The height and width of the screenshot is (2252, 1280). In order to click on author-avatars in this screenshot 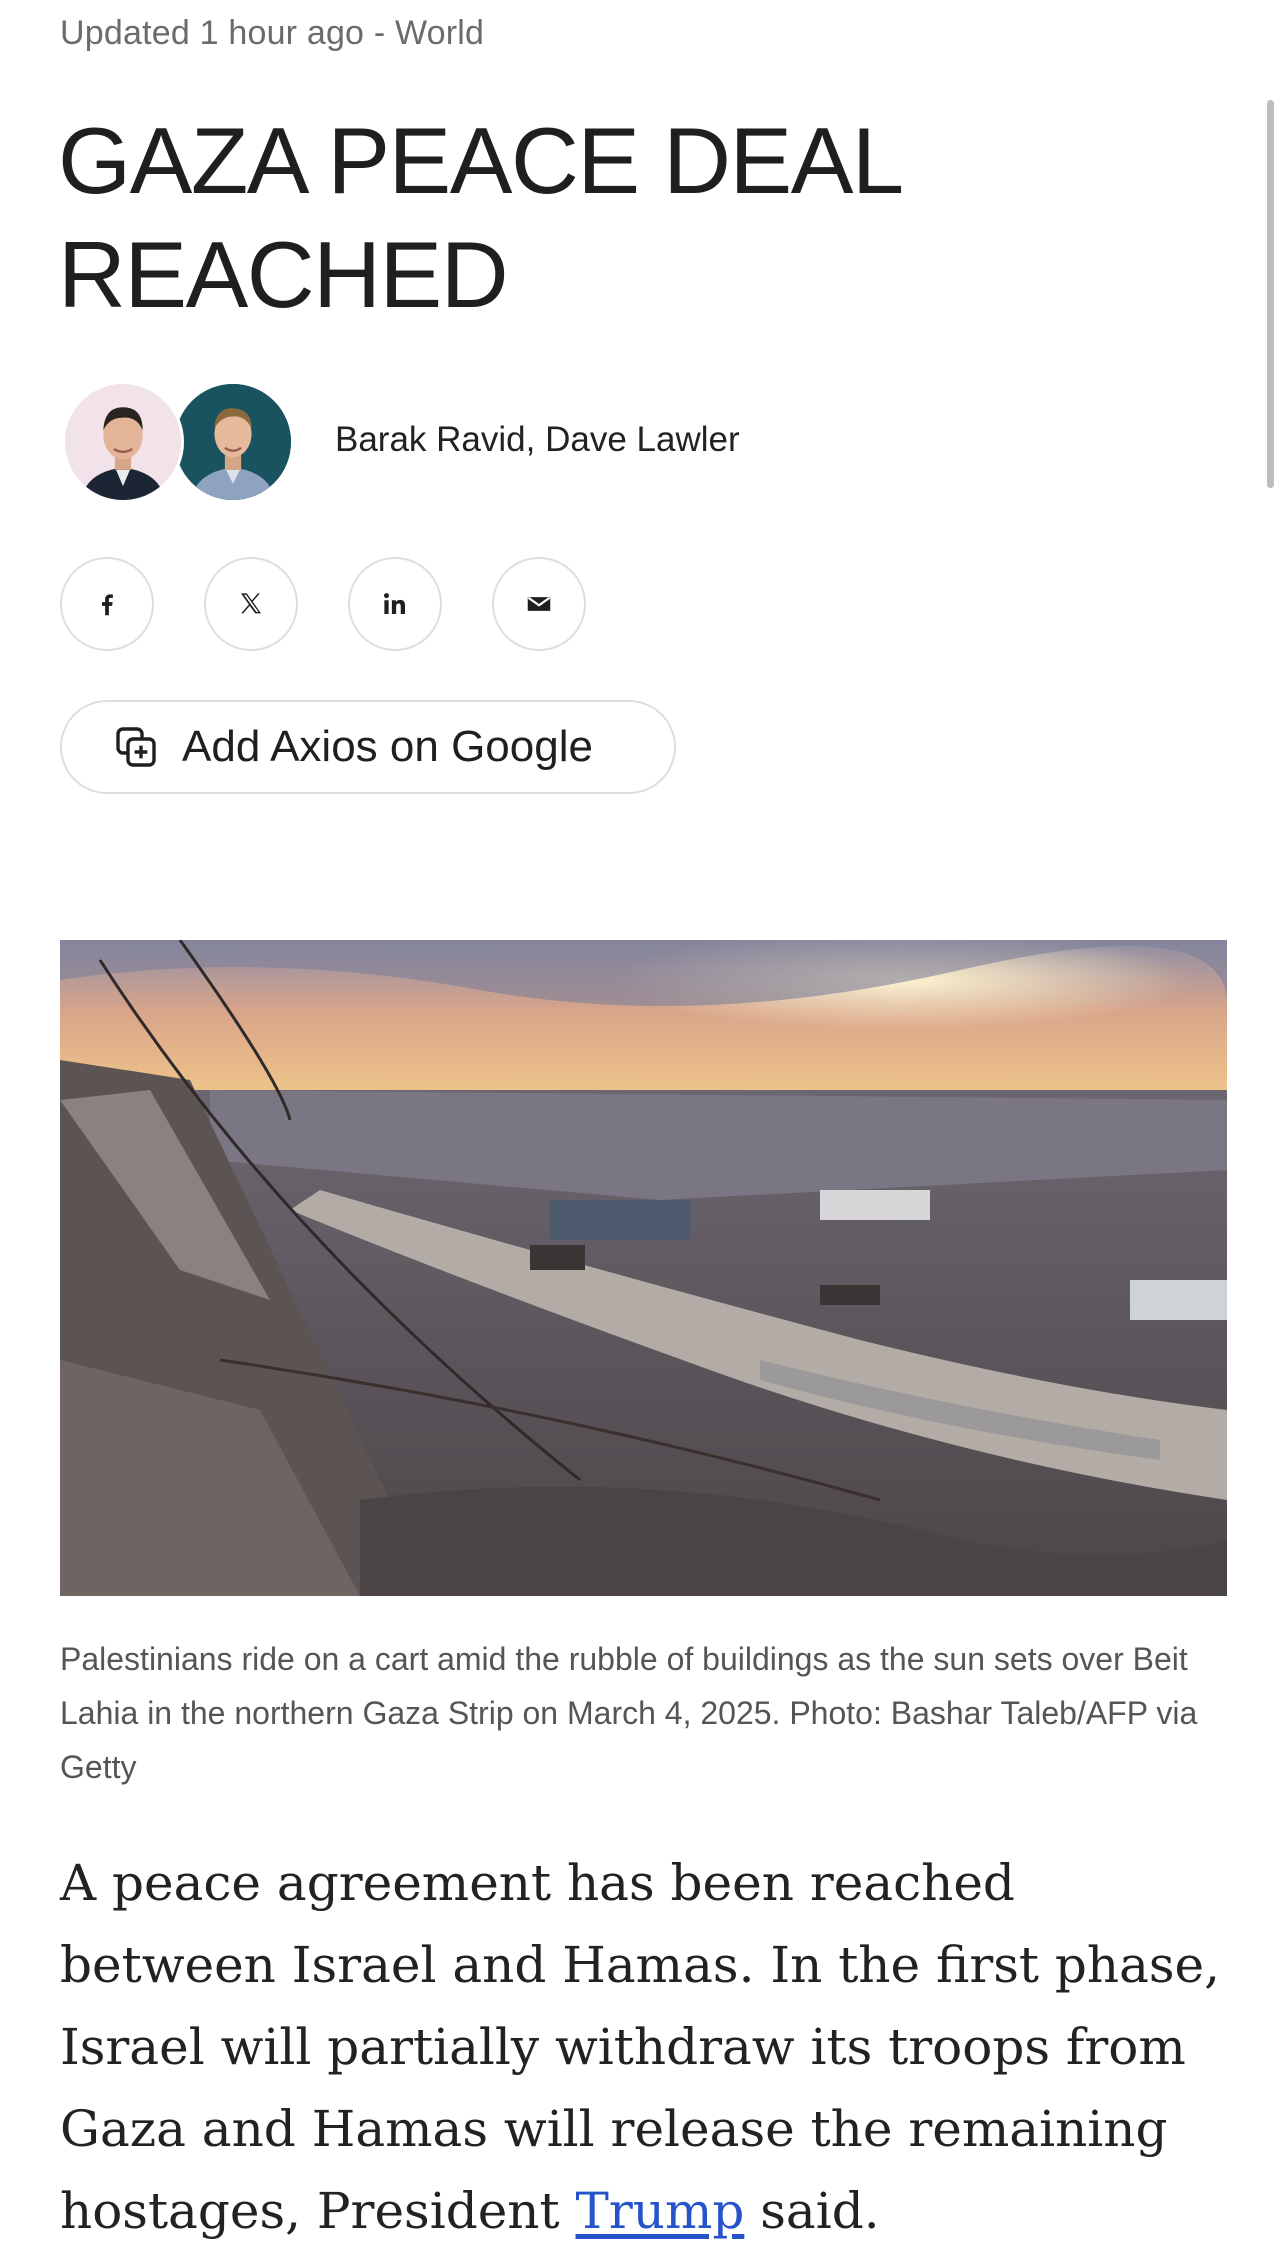, I will do `click(182, 443)`.